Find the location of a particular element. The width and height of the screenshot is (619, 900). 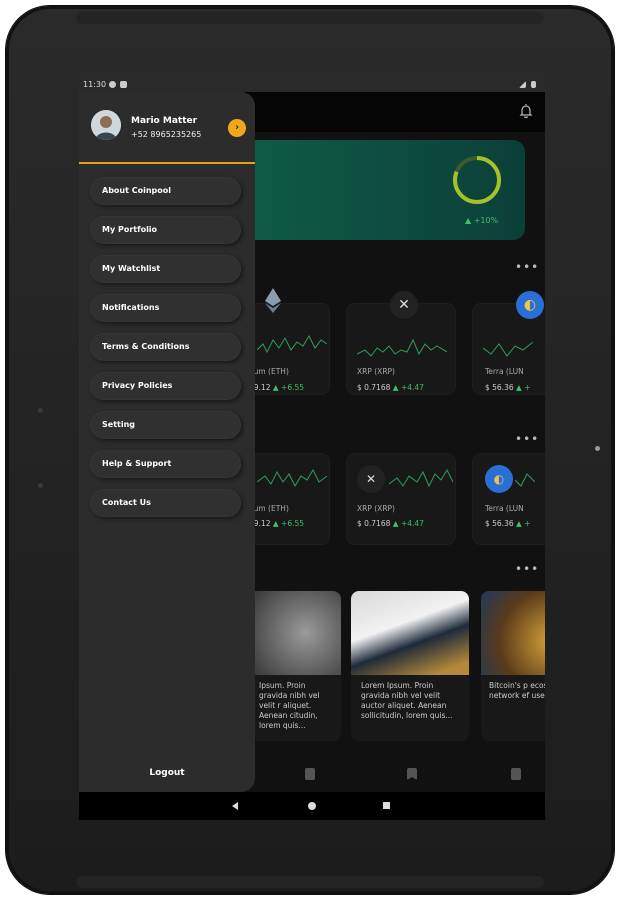

menu-item-label: My Watchlist is located at coordinates (131, 268).